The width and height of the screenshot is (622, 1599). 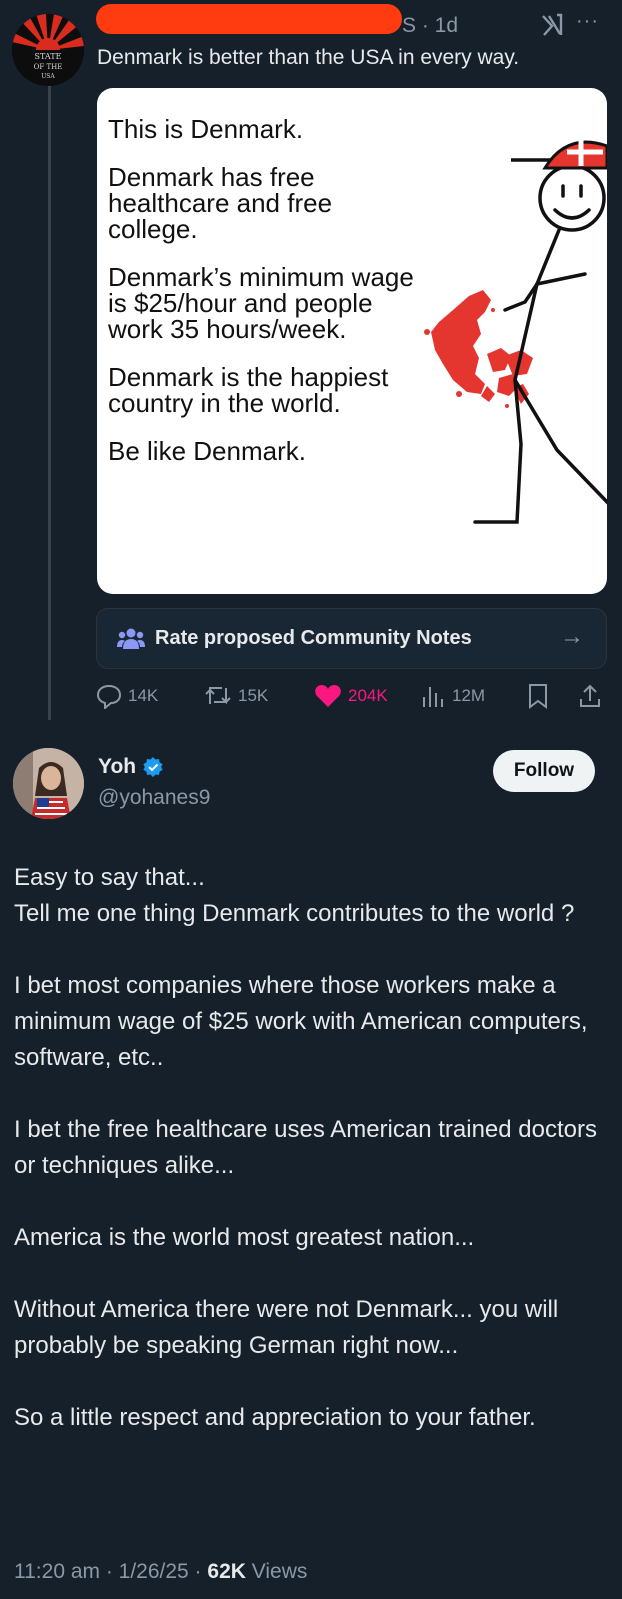 I want to click on reply-views-count: 62K, so click(x=226, y=1571).